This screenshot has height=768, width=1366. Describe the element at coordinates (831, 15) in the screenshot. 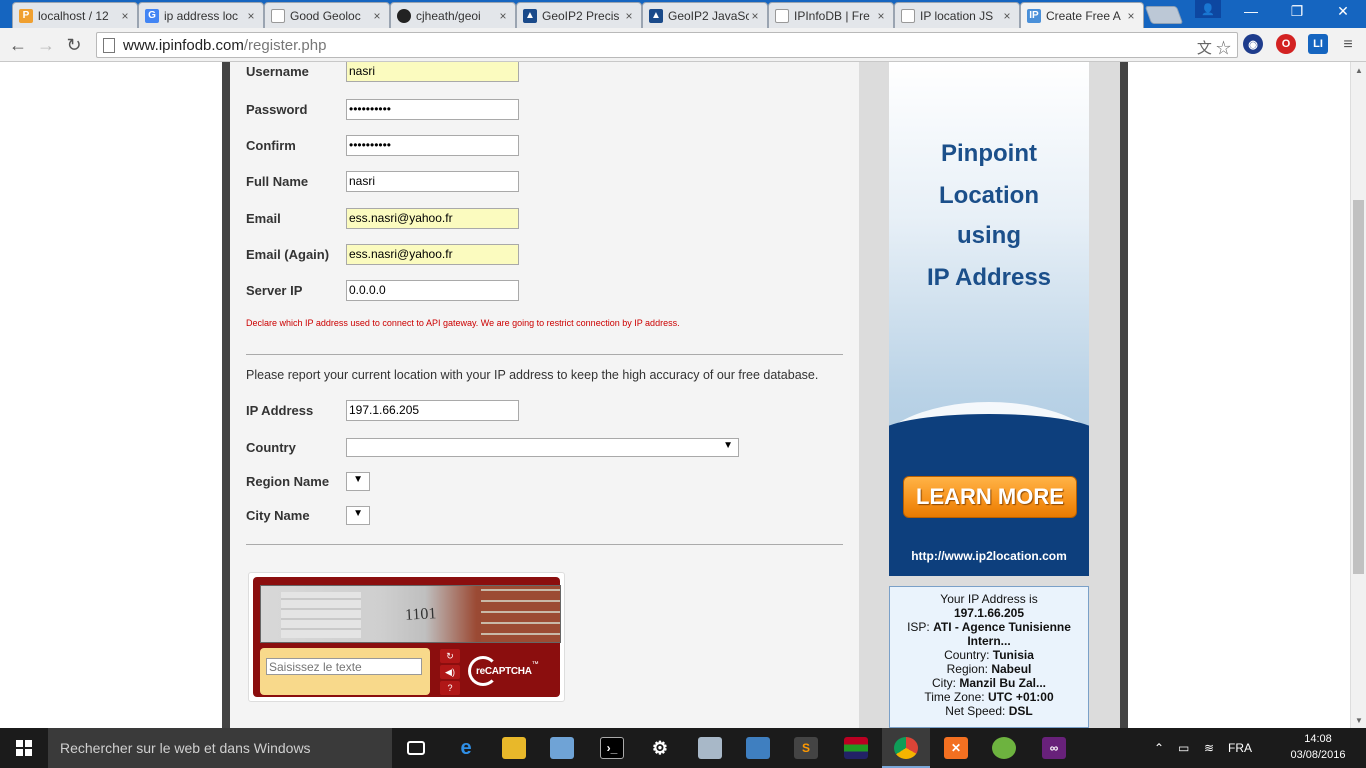

I see `tab-ipinfodb: IPInfoDB | Fre ×` at that location.